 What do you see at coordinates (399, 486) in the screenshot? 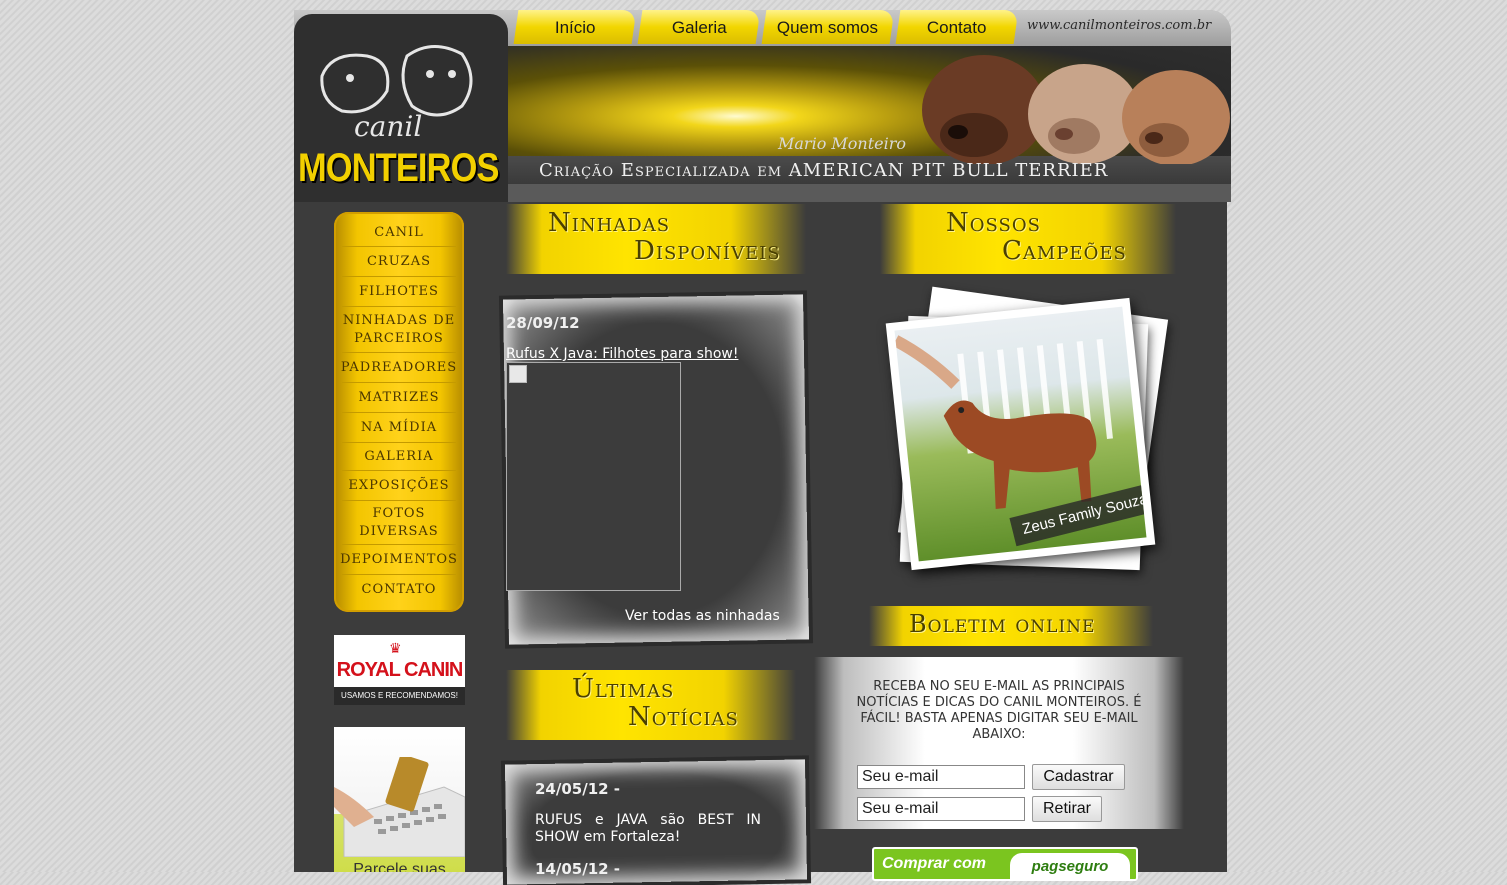
I see `sidebar-item-exposicoes: EXPOSIÇÕES` at bounding box center [399, 486].